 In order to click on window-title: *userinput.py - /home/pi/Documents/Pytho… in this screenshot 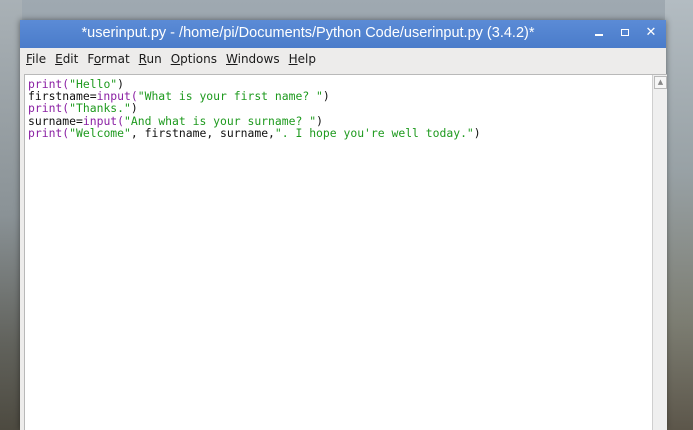, I will do `click(308, 33)`.